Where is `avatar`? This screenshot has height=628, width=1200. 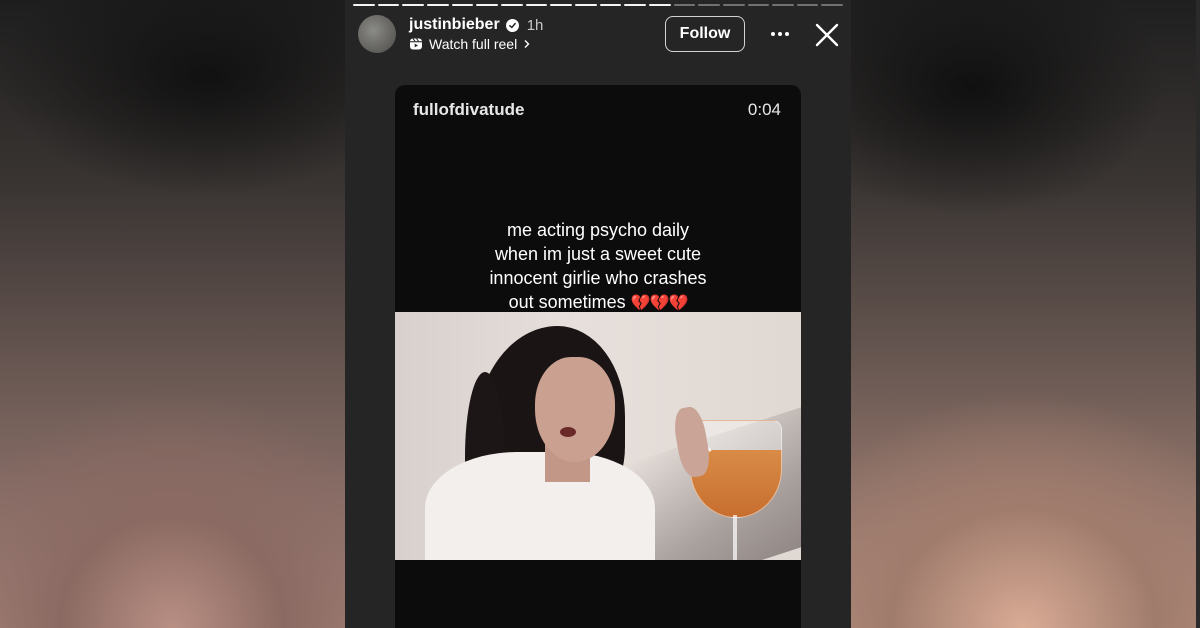 avatar is located at coordinates (377, 34).